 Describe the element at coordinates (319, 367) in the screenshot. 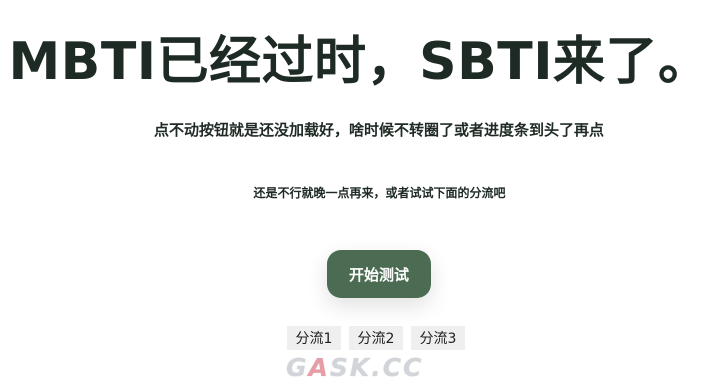

I see `watermark-accent: A` at that location.